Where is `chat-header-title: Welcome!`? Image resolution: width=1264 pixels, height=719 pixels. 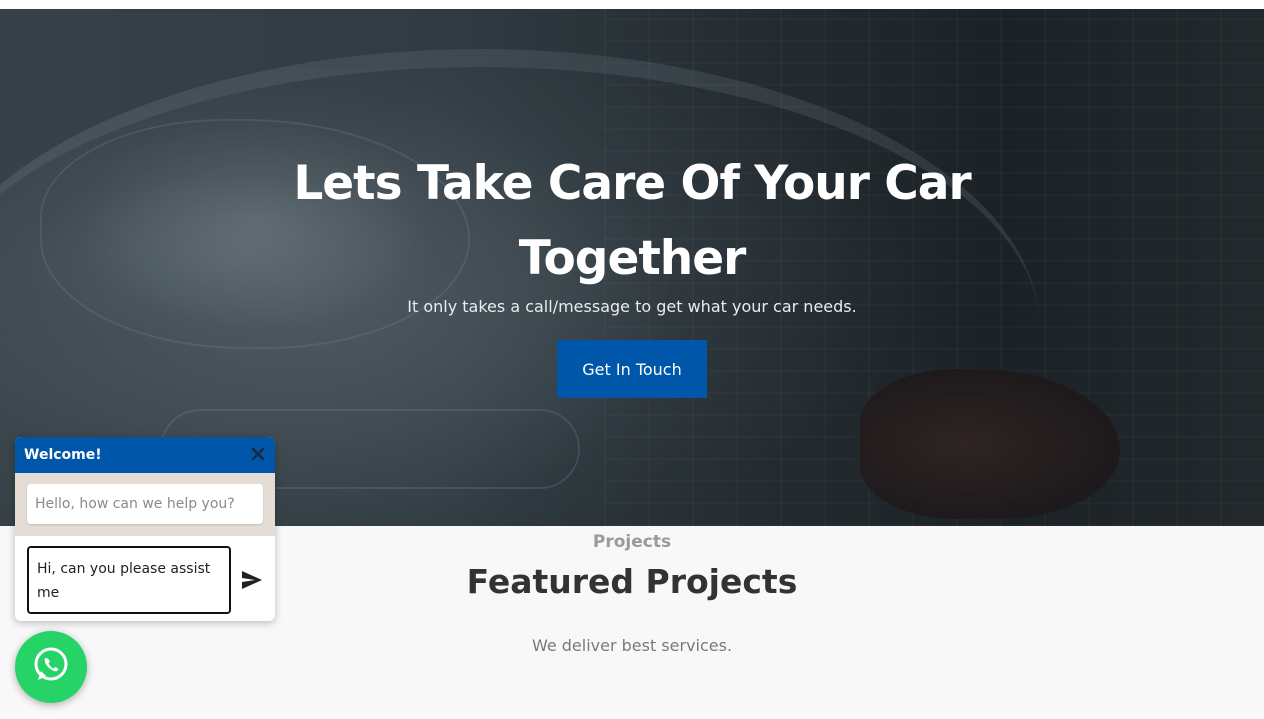
chat-header-title: Welcome! is located at coordinates (63, 455).